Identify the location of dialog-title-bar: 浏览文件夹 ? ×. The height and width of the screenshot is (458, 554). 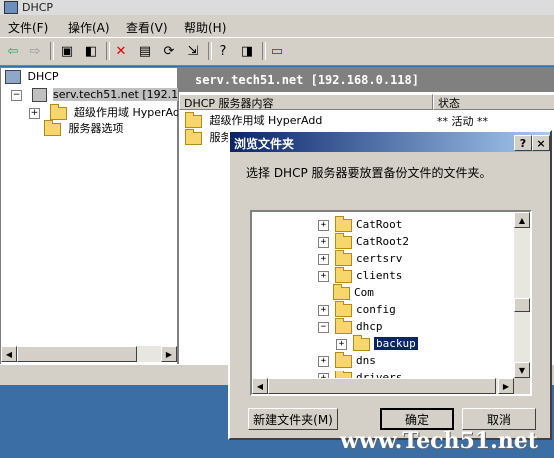
(390, 142).